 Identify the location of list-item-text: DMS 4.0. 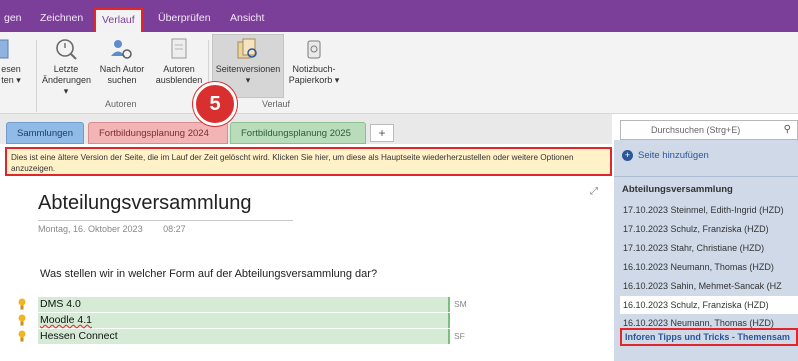
(60, 304).